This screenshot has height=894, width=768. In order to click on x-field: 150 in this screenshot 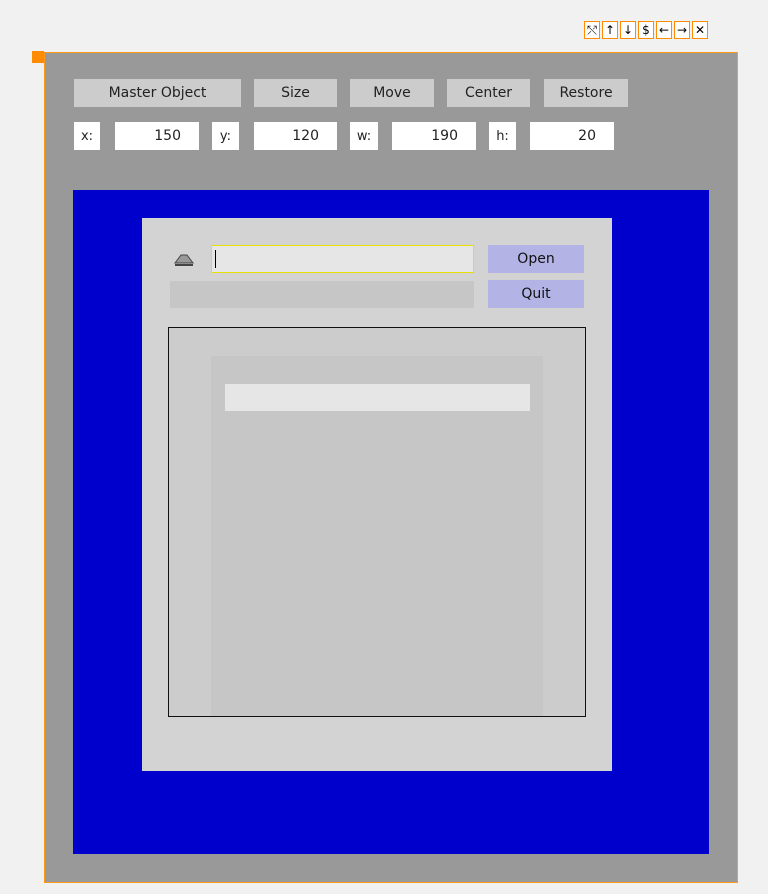, I will do `click(157, 136)`.